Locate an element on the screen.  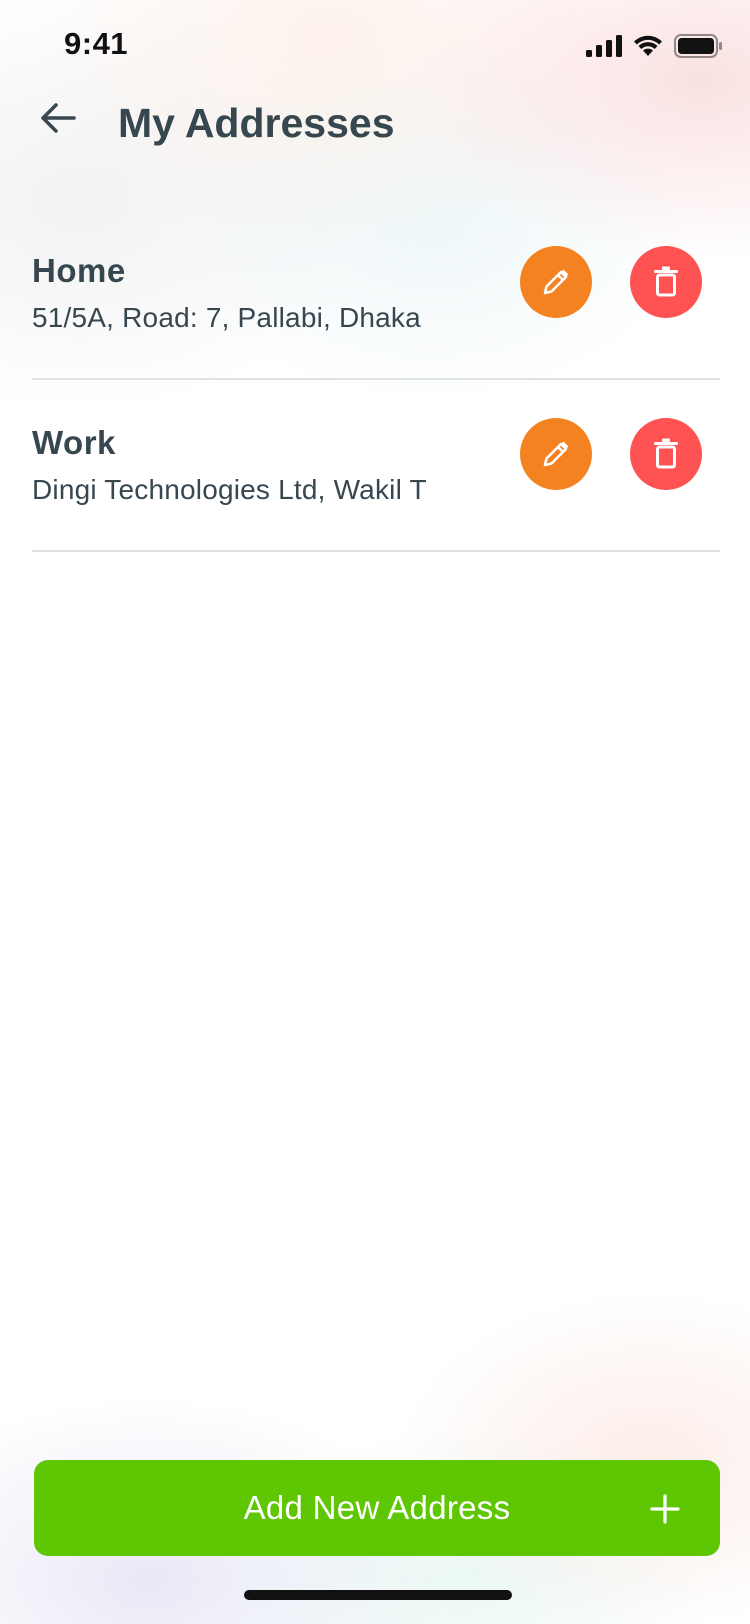
signal-icon is located at coordinates (604, 46).